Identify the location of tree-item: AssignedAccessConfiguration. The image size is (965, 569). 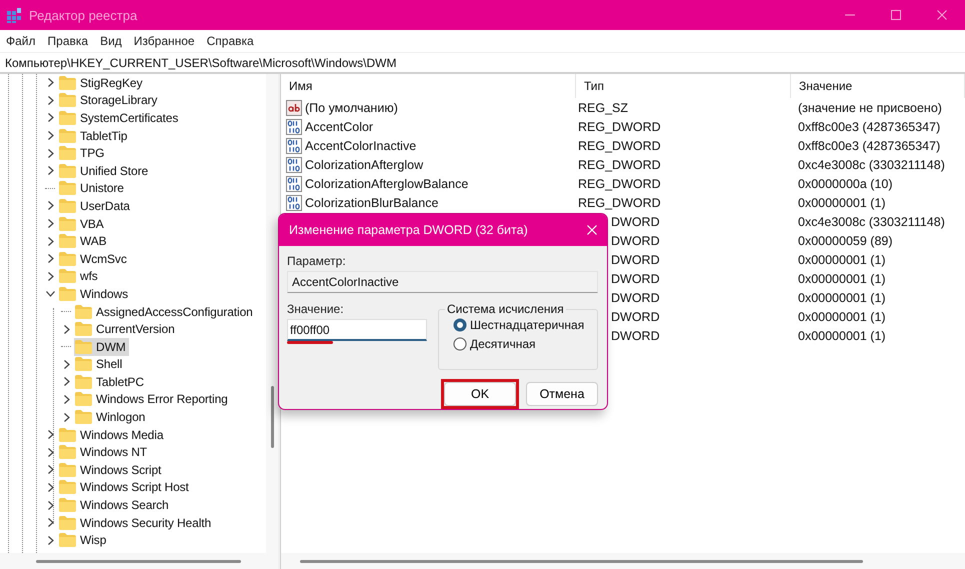
(165, 311).